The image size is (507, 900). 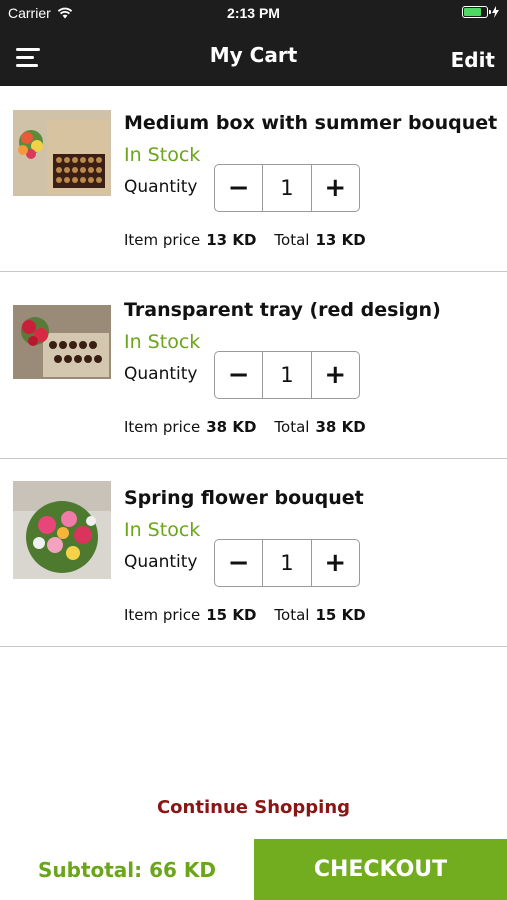 What do you see at coordinates (310, 123) in the screenshot?
I see `product-name: Medium box with summer bouquet` at bounding box center [310, 123].